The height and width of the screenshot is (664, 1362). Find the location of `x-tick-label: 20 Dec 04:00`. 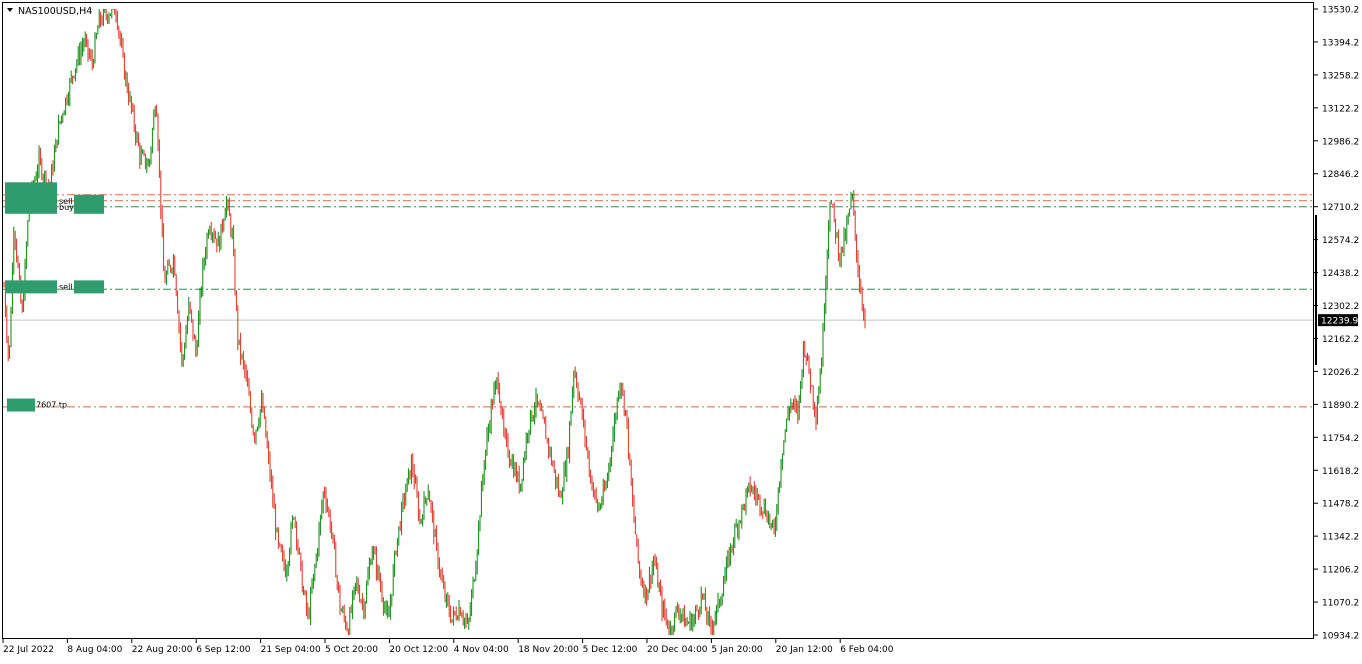

x-tick-label: 20 Dec 04:00 is located at coordinates (677, 650).